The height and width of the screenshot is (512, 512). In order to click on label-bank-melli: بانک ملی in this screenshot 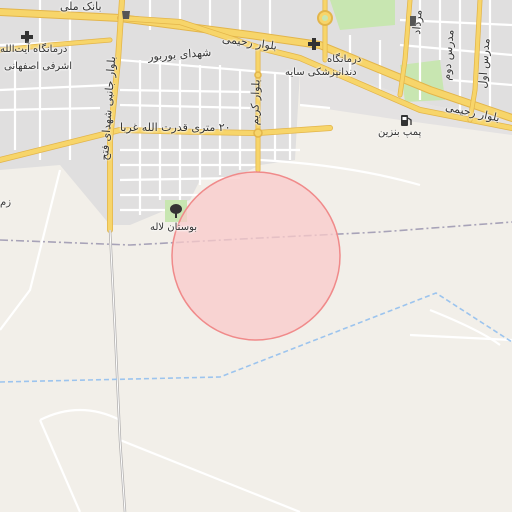, I will do `click(81, 6)`.